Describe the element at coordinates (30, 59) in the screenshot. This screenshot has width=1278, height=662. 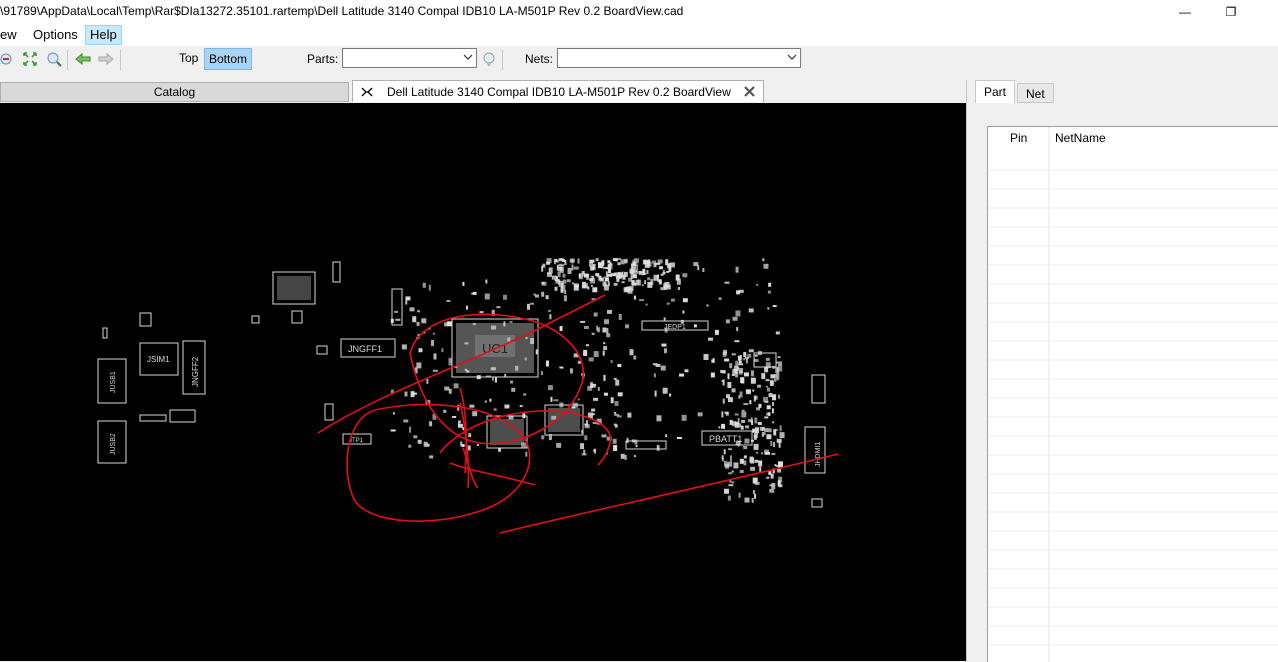
I see `fit-view-icon` at that location.